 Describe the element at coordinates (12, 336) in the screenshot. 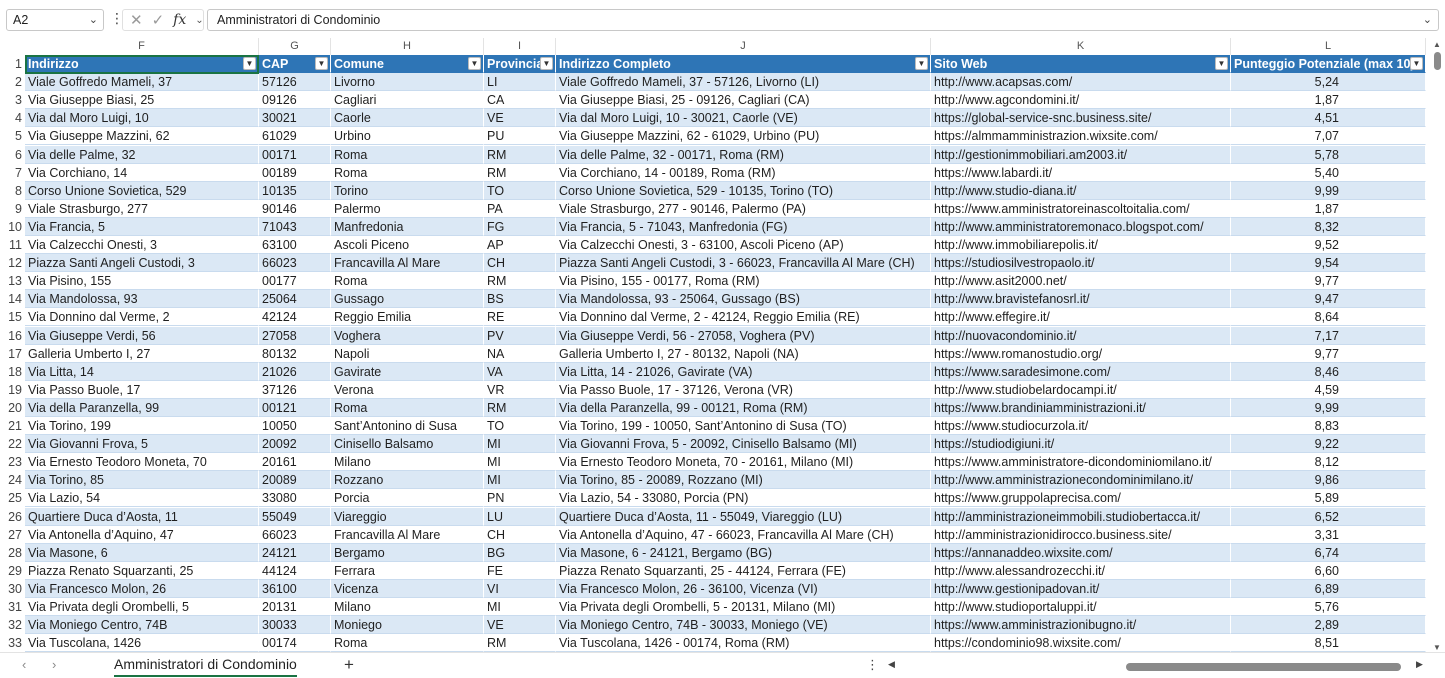

I see `row-header: 16` at that location.